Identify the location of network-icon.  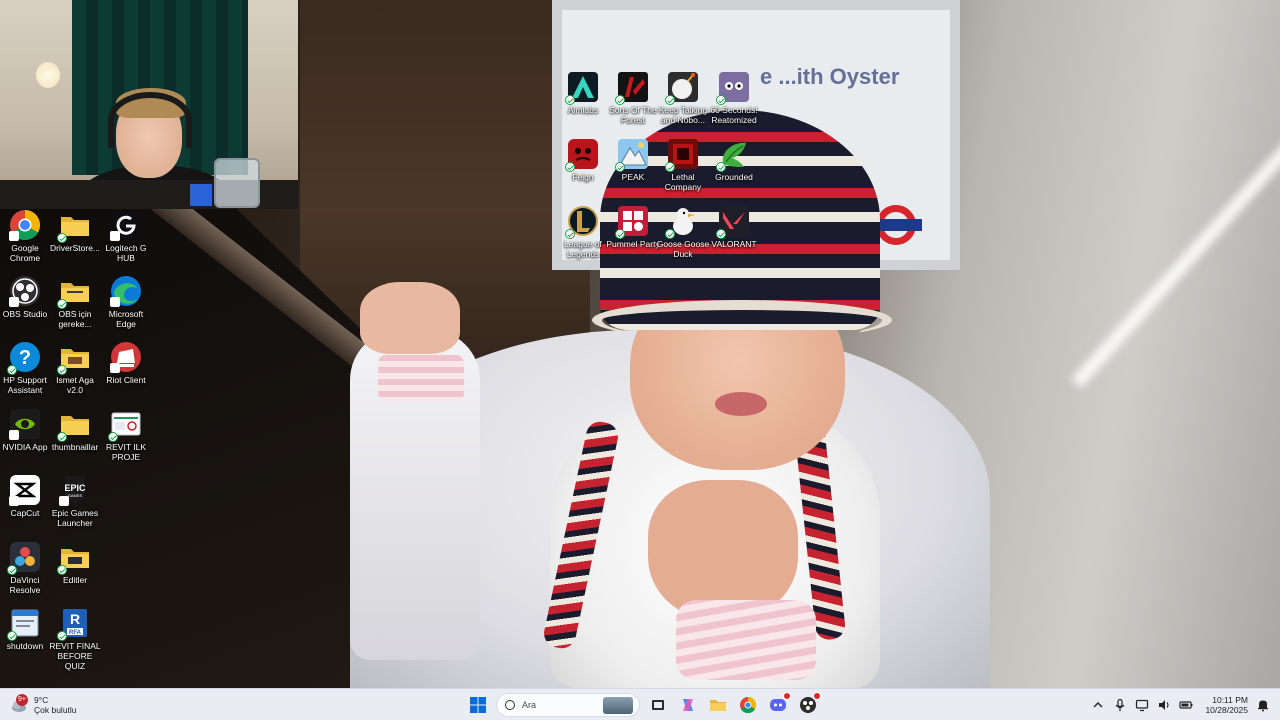
(1142, 705).